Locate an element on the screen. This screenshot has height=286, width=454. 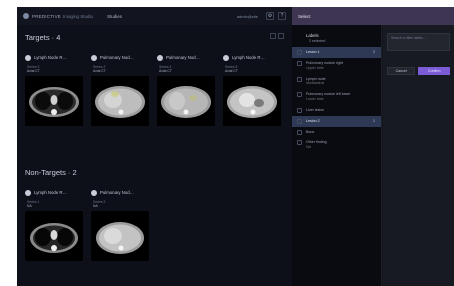
list-selected-count: 2 selected is located at coordinates (317, 41).